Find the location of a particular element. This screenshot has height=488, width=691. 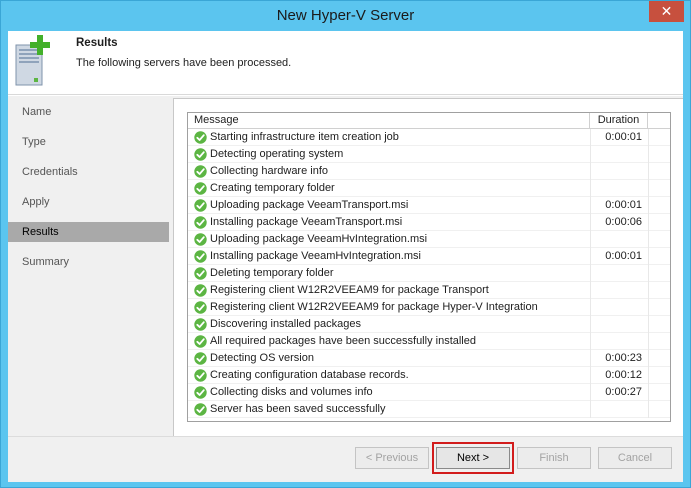

row-message: Detecting OS version is located at coordinates (262, 358).